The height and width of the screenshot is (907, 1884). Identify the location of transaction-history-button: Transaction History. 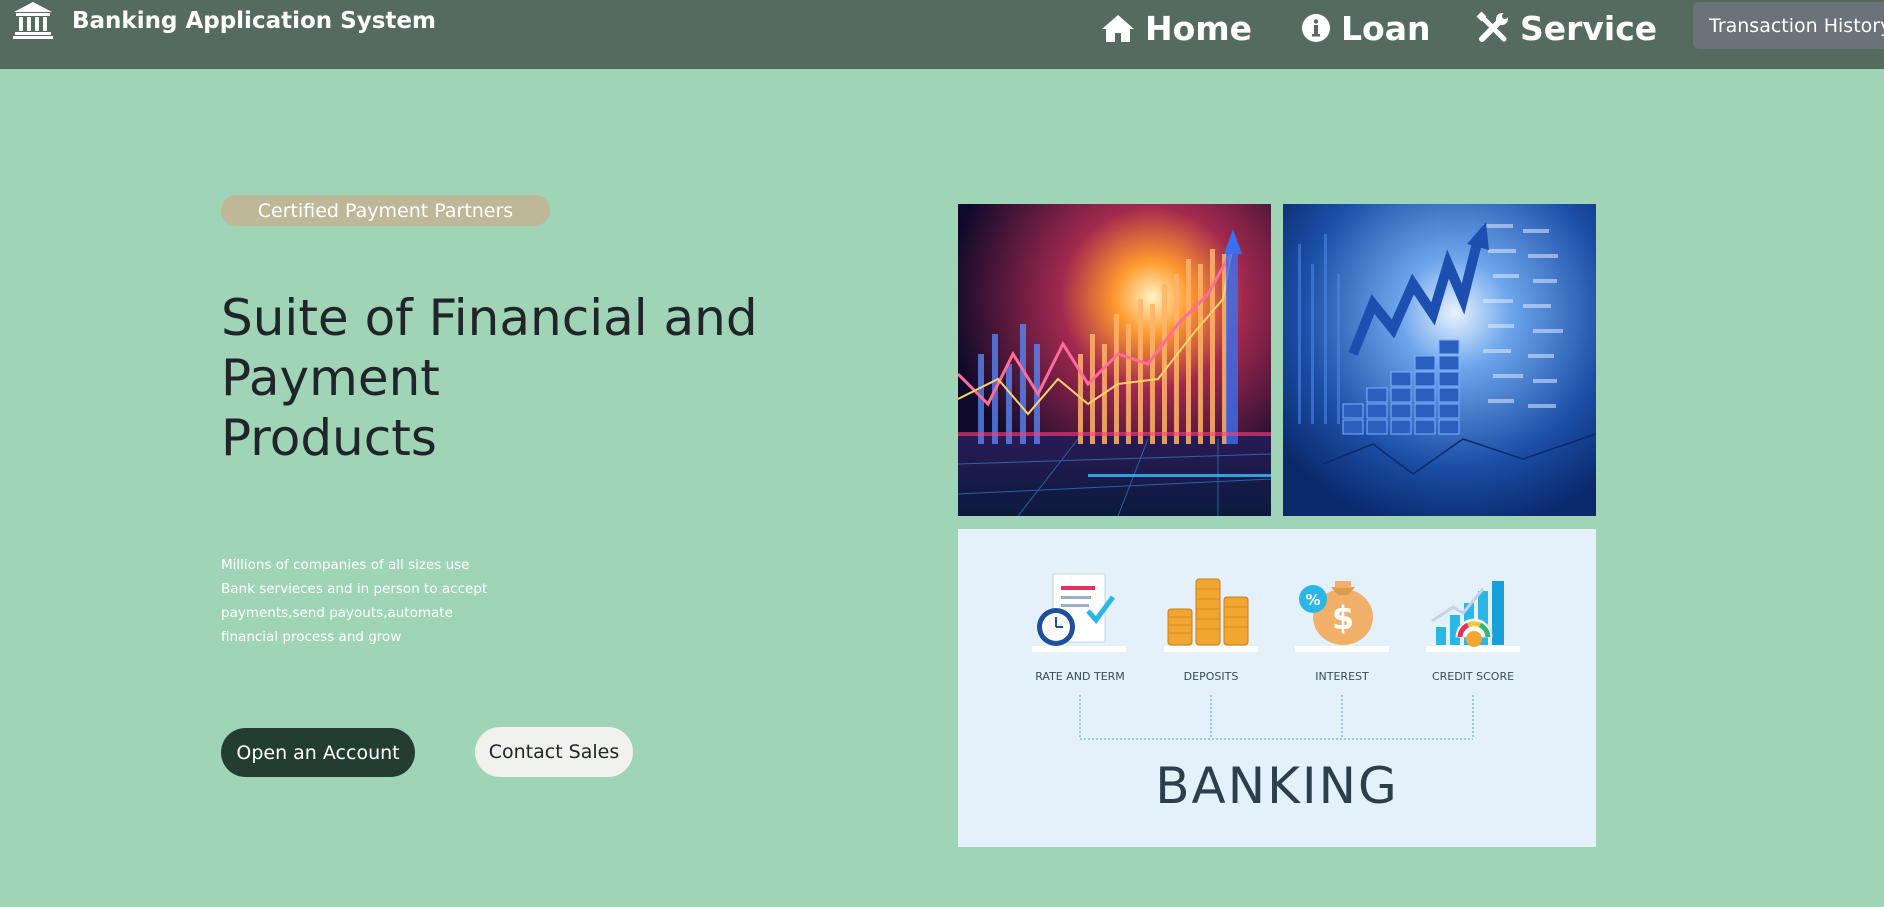
(1788, 25).